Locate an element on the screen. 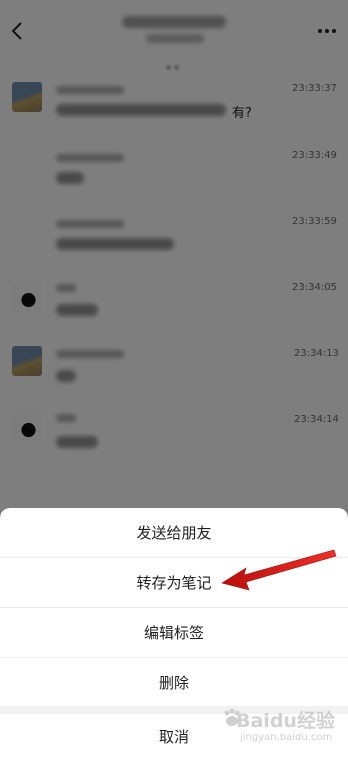 The width and height of the screenshot is (348, 760). save-as-note-button: 转存为笔记 is located at coordinates (174, 583).